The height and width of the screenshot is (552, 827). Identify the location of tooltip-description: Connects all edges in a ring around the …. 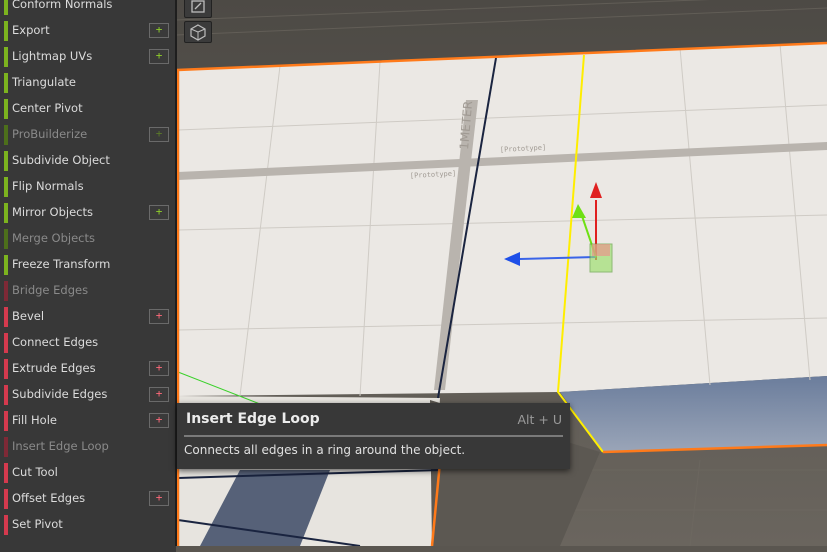
(325, 450).